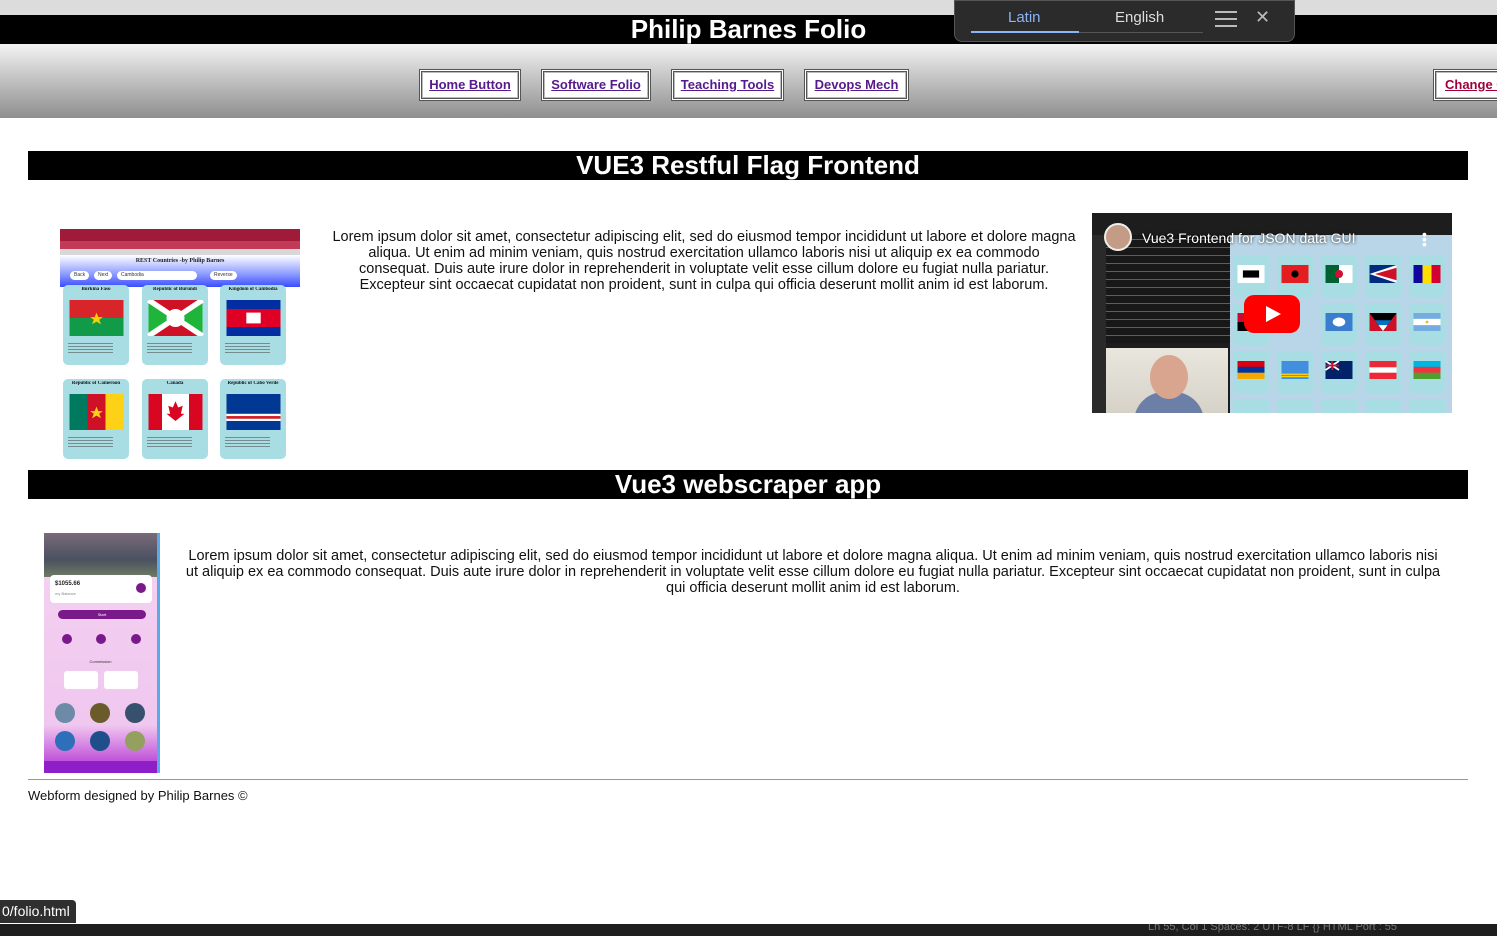 The image size is (1497, 936). I want to click on balance-amount: $1055.66, so click(68, 584).